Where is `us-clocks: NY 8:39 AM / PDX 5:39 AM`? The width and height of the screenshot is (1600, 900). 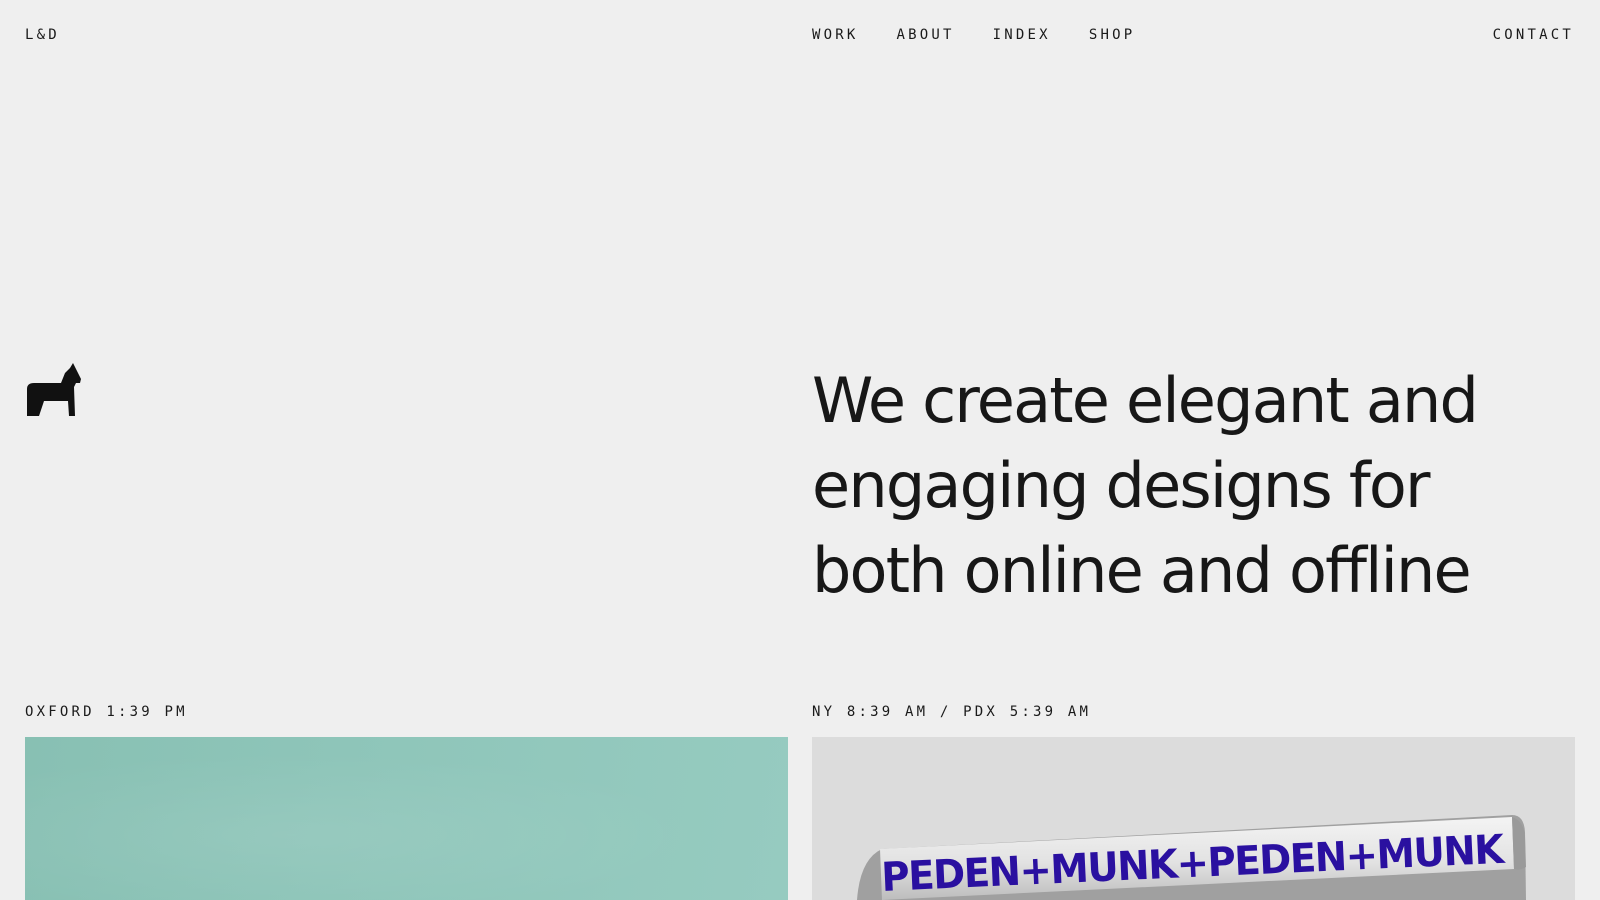
us-clocks: NY 8:39 AM / PDX 5:39 AM is located at coordinates (952, 712).